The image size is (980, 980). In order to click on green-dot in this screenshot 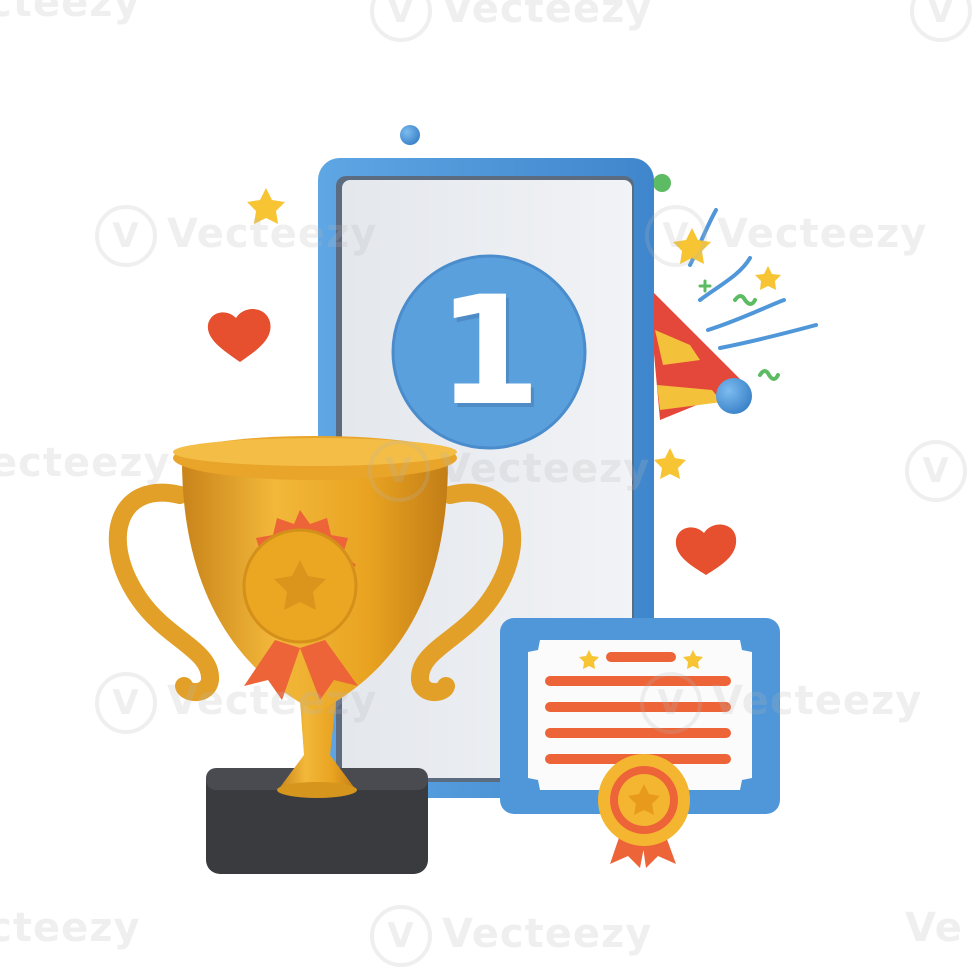, I will do `click(662, 183)`.